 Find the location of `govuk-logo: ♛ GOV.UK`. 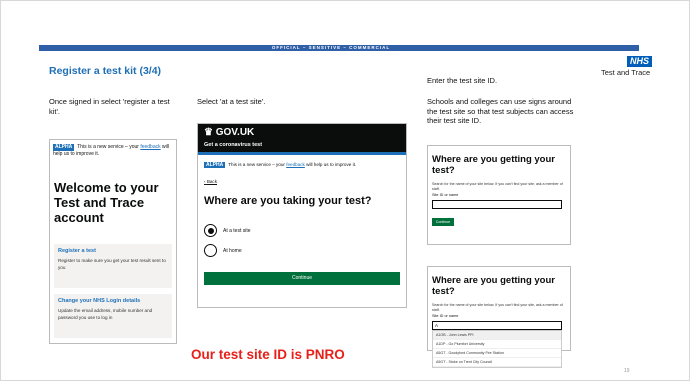

govuk-logo: ♛ GOV.UK is located at coordinates (229, 132).